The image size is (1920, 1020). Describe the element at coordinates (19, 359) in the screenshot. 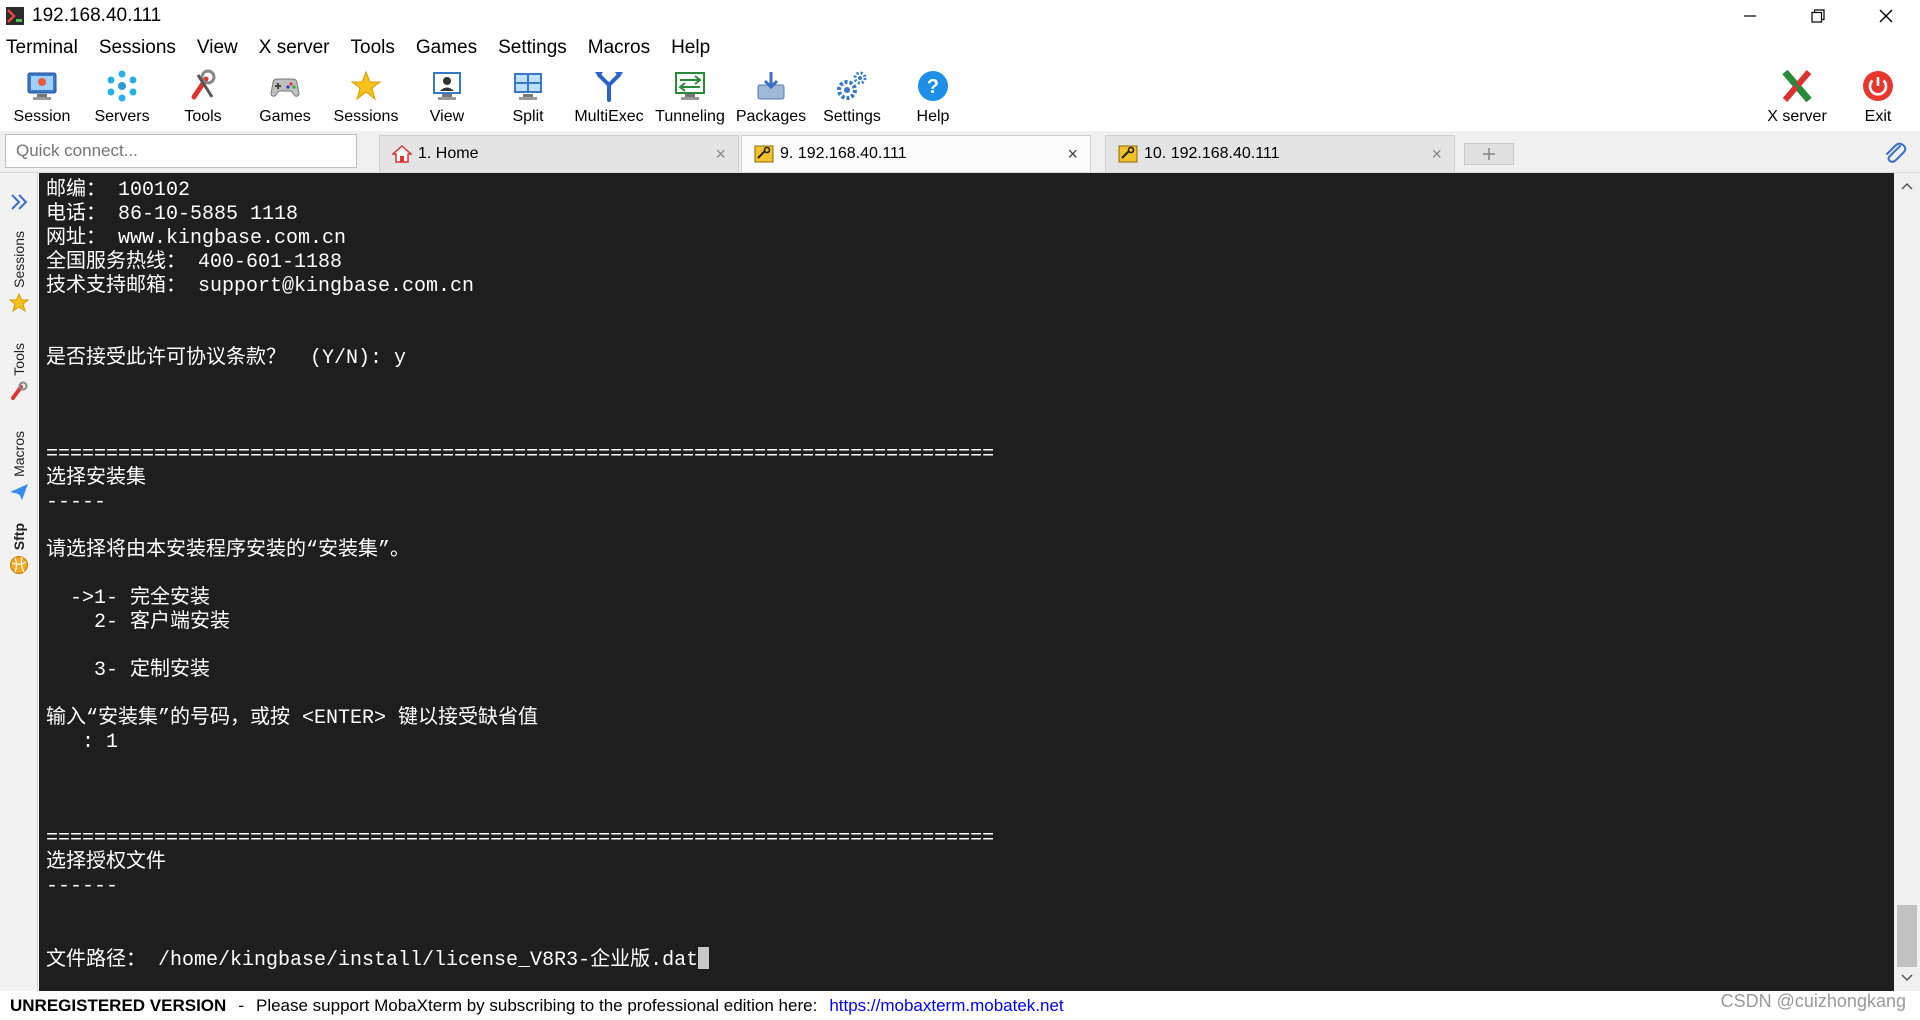

I see `sidebar-tools-label: Tools` at that location.